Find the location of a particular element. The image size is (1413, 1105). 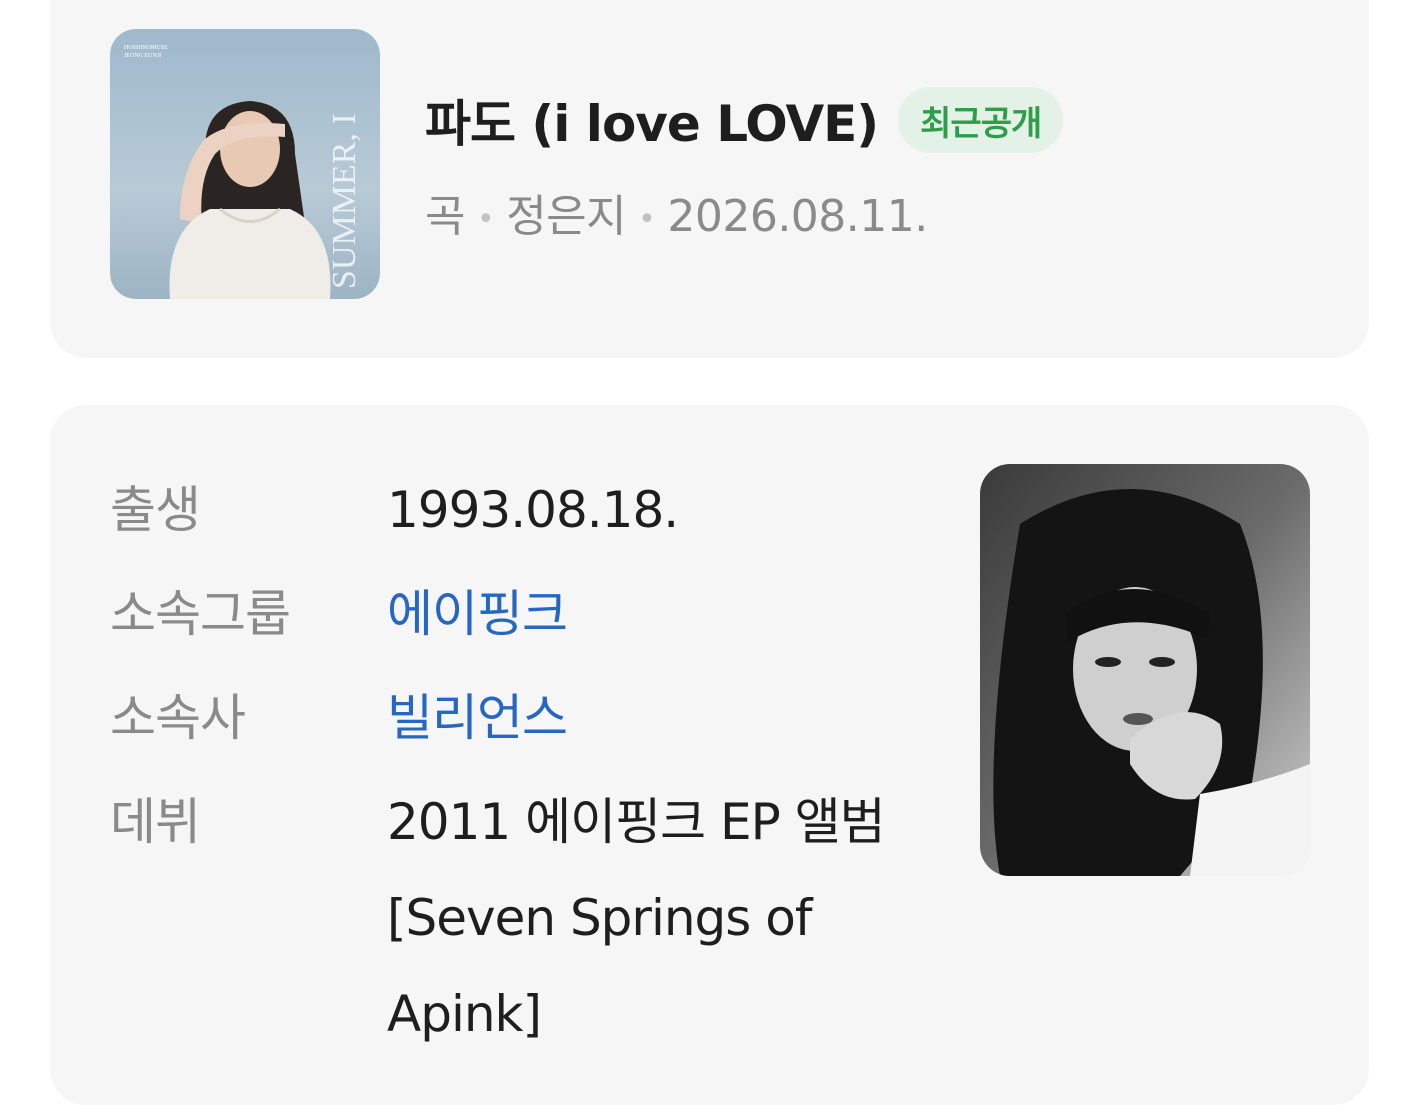

info-label-debut: 데뷔 is located at coordinates (155, 822).